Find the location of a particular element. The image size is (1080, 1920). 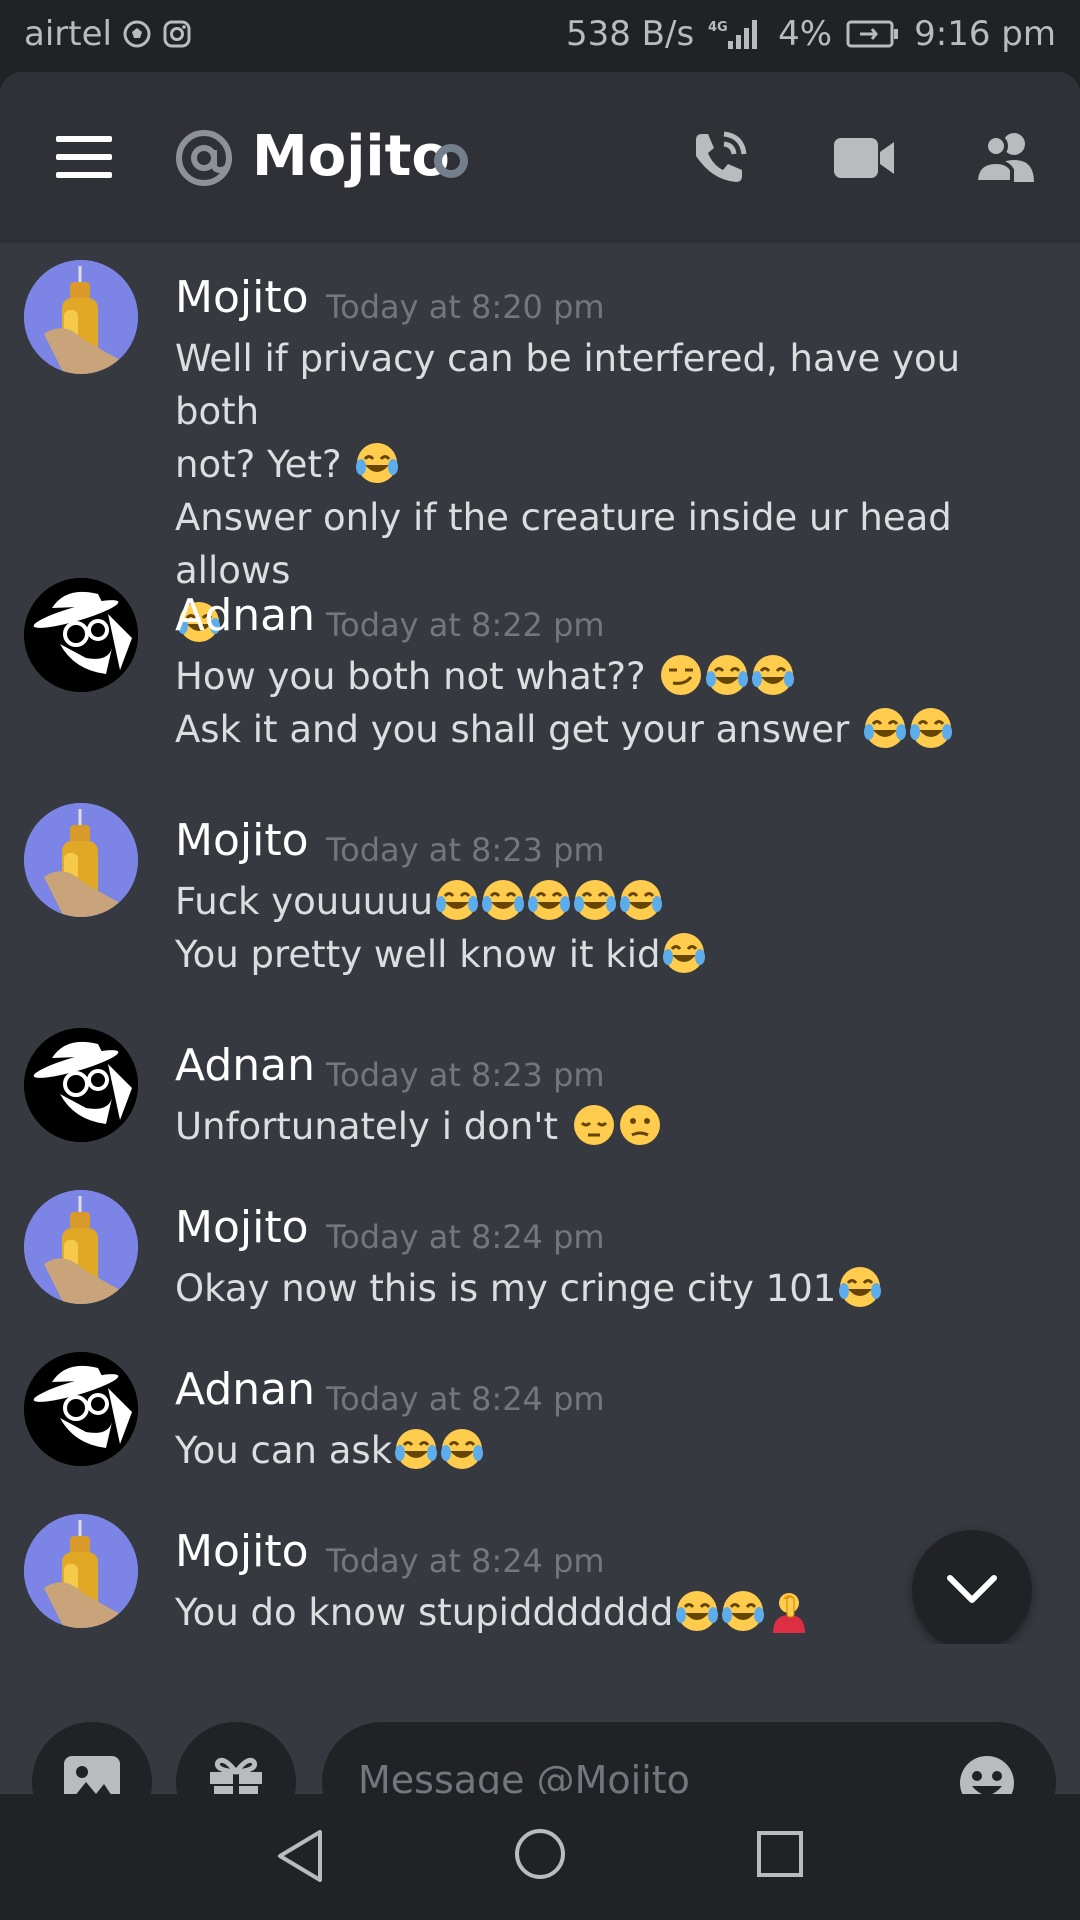

status-offline-icon is located at coordinates (451, 161).